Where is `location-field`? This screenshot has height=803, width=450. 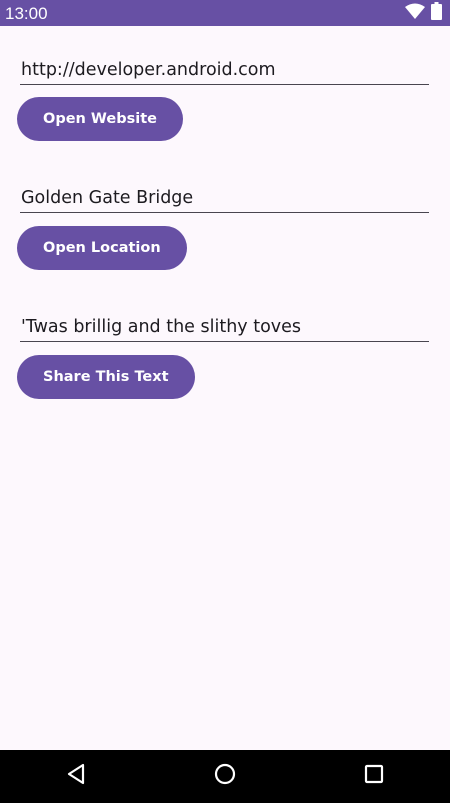 location-field is located at coordinates (224, 196).